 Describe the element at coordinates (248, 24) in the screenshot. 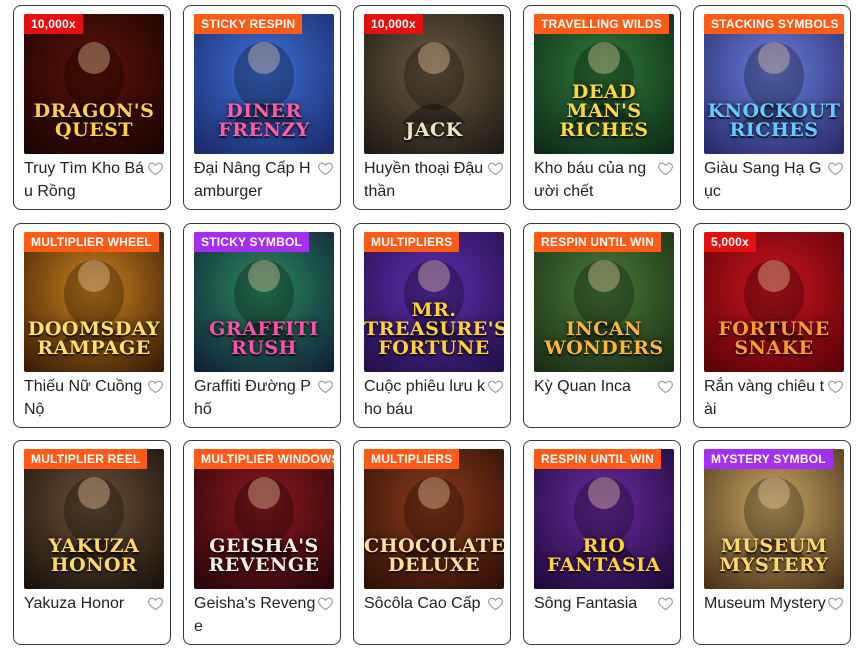

I see `feature-badge: STICKY RESPIN` at that location.